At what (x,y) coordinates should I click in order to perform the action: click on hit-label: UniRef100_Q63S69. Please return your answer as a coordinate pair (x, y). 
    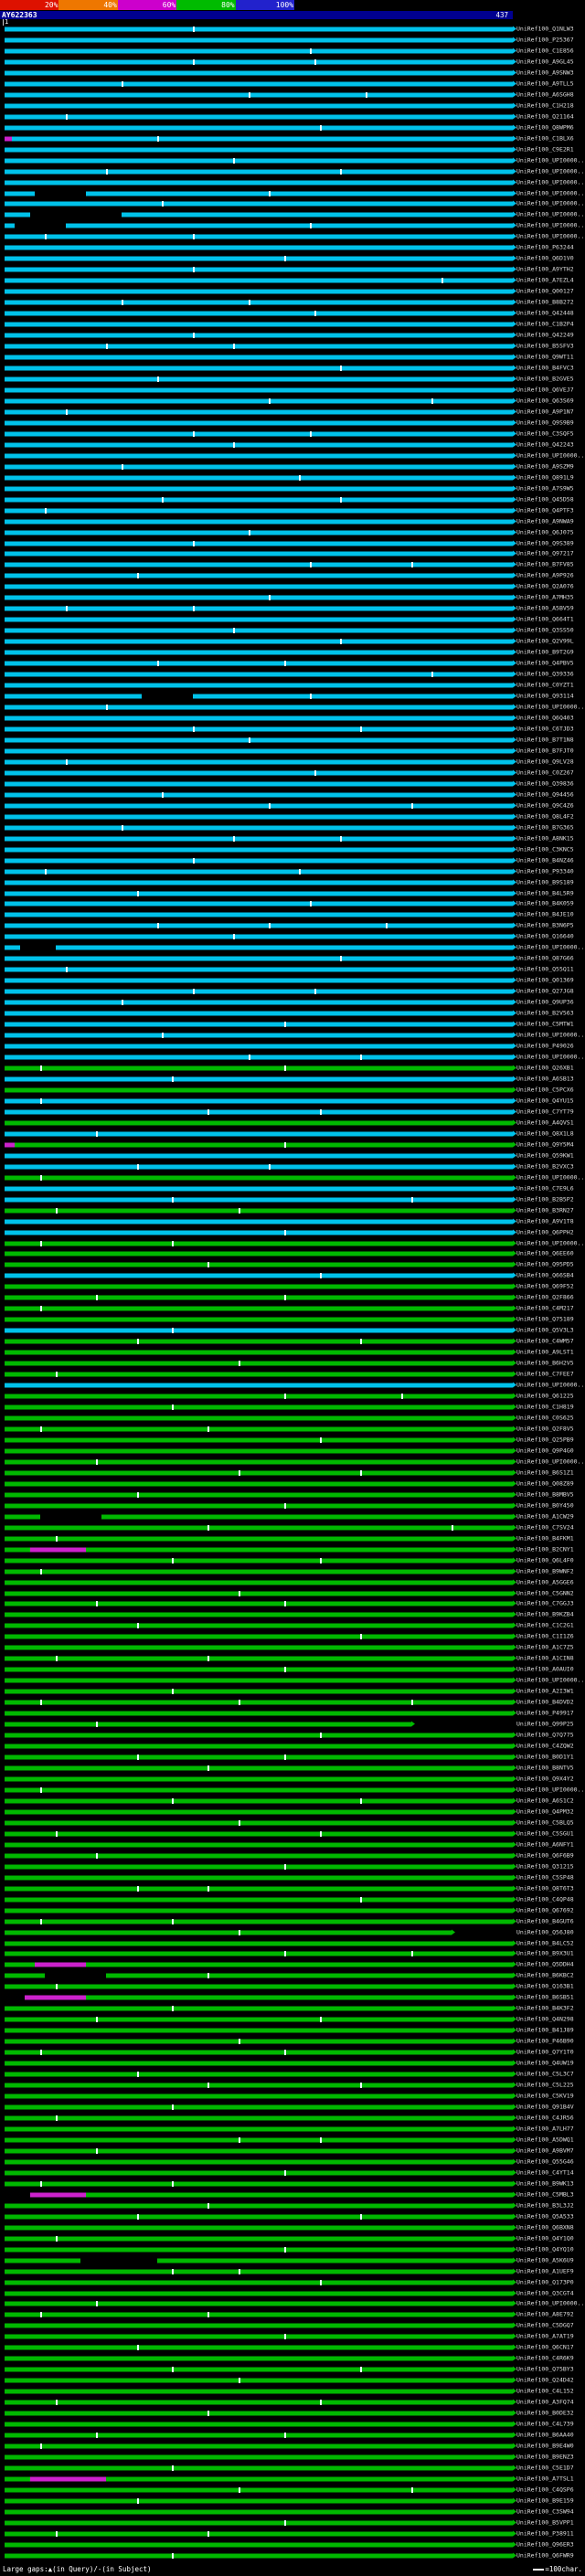
    Looking at the image, I should click on (545, 401).